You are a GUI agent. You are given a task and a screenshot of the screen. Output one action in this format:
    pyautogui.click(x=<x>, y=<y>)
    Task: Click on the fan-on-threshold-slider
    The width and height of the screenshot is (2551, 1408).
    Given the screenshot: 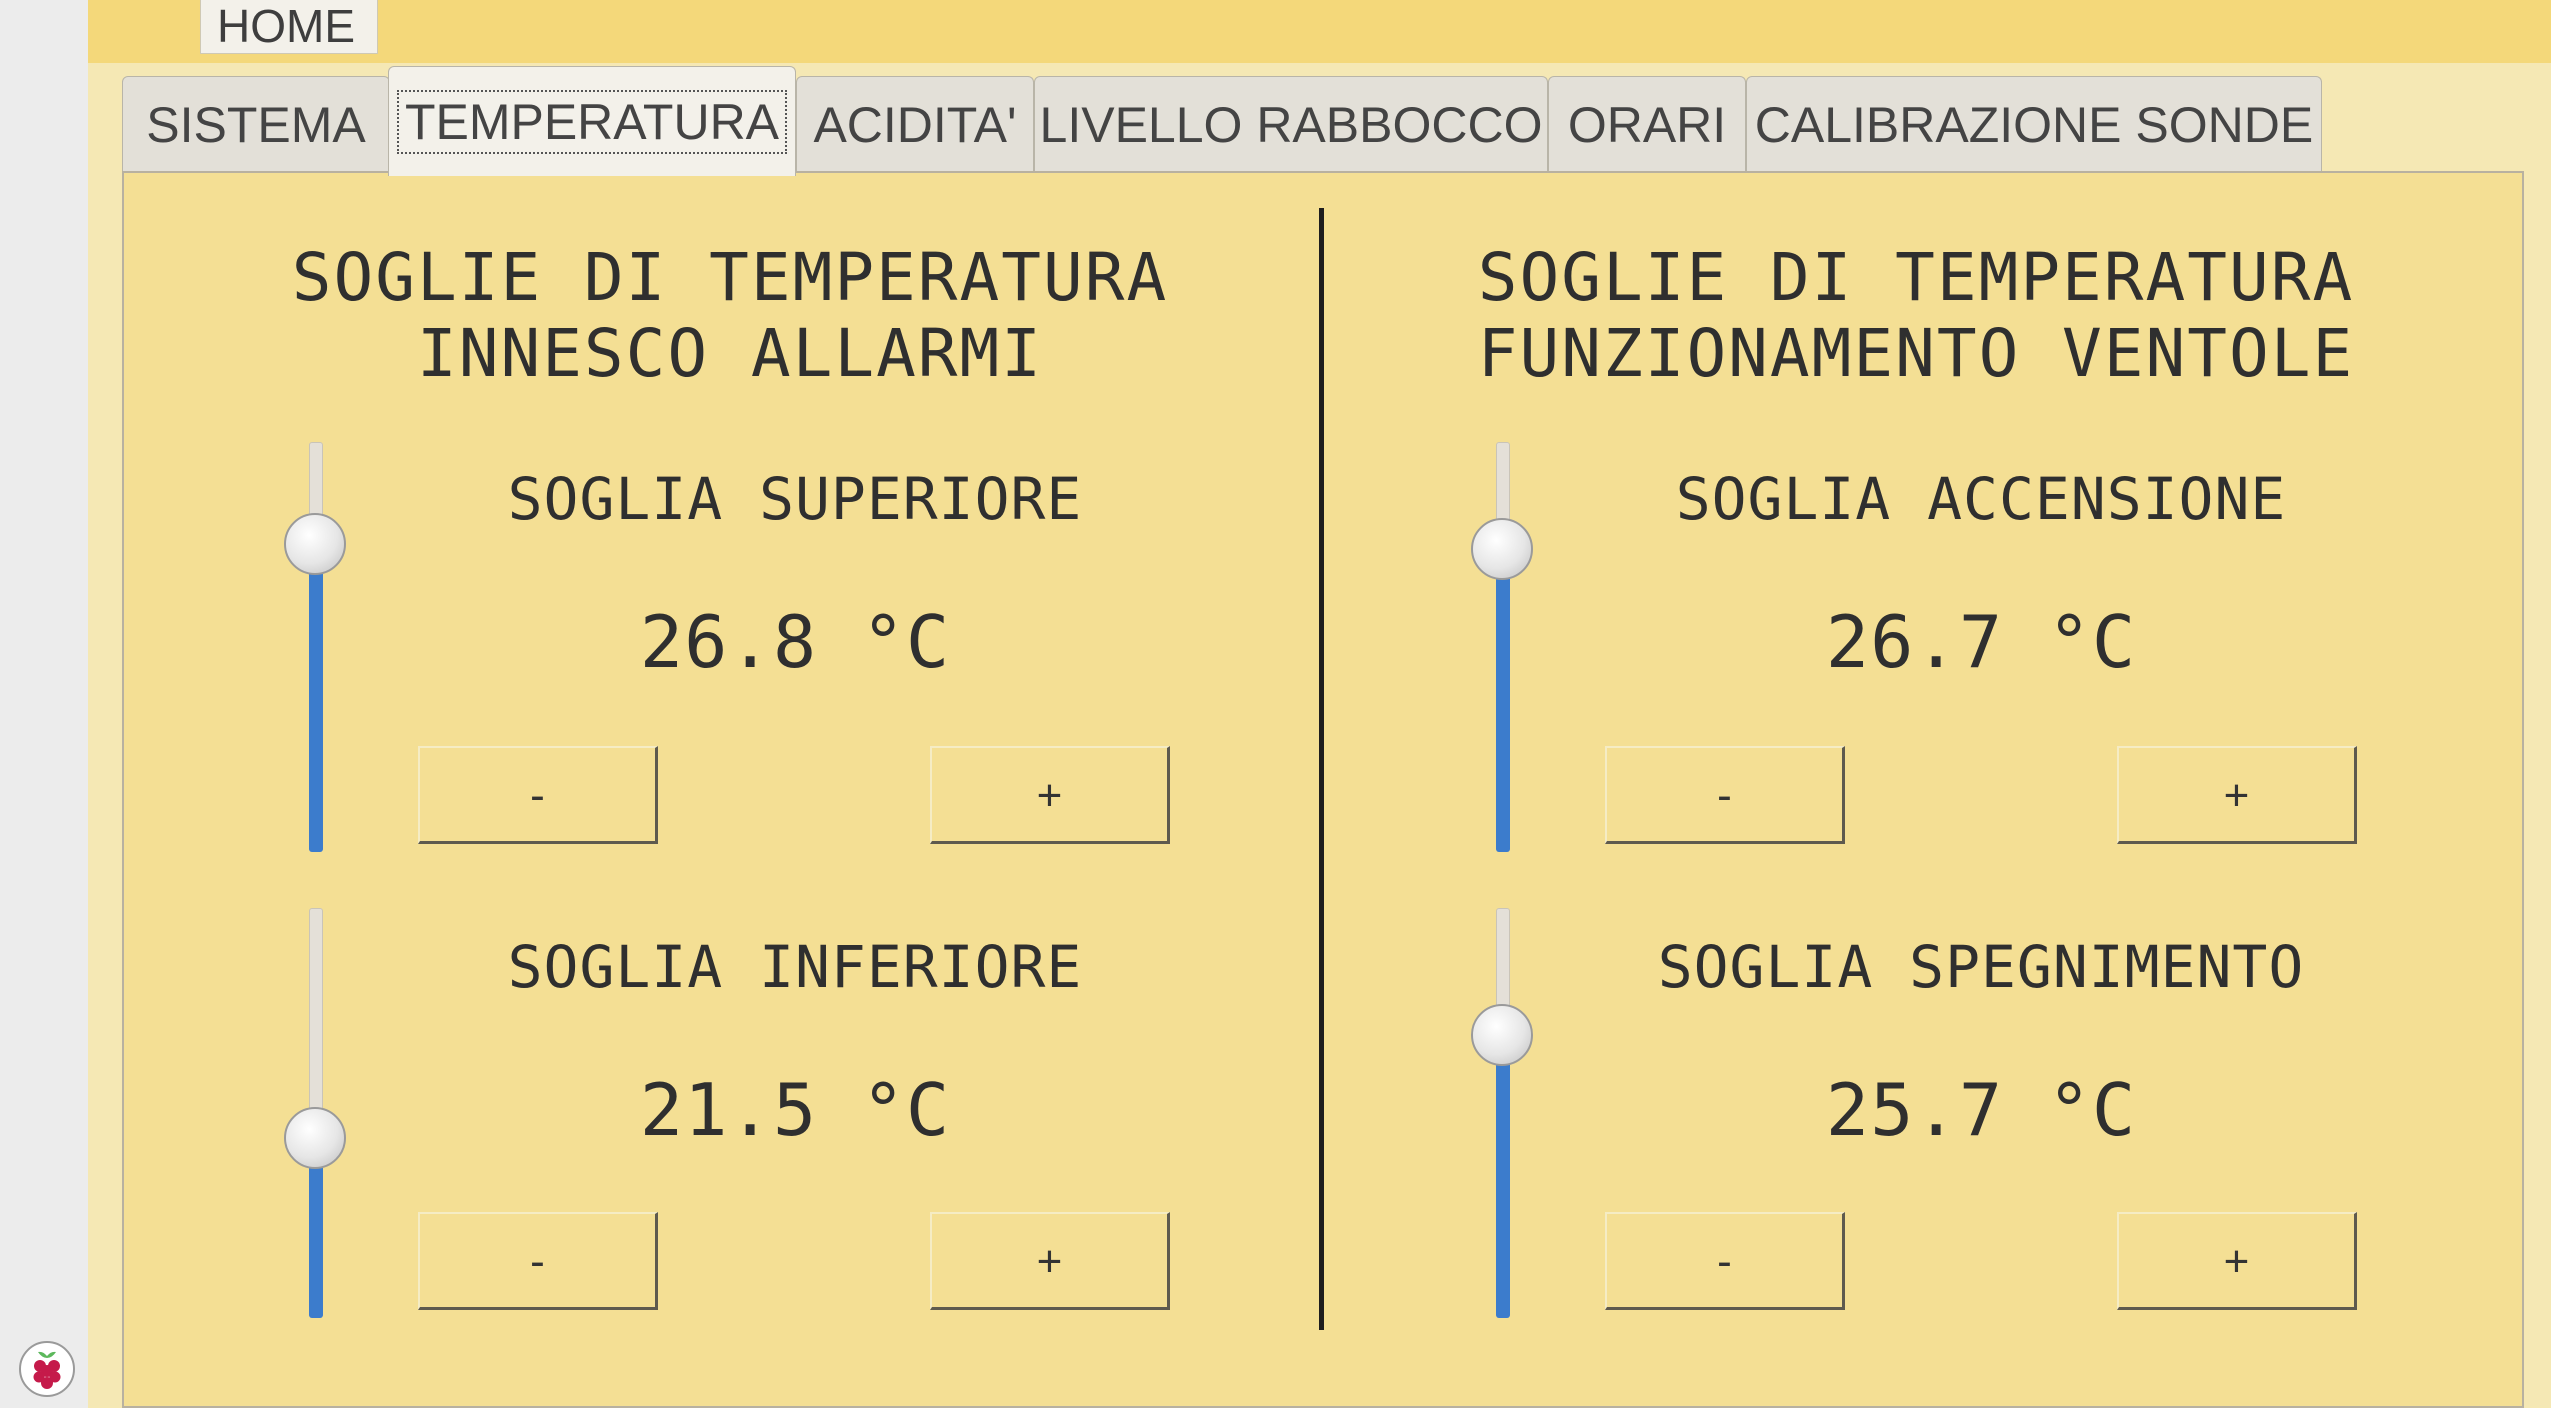 What is the action you would take?
    pyautogui.click(x=1502, y=647)
    